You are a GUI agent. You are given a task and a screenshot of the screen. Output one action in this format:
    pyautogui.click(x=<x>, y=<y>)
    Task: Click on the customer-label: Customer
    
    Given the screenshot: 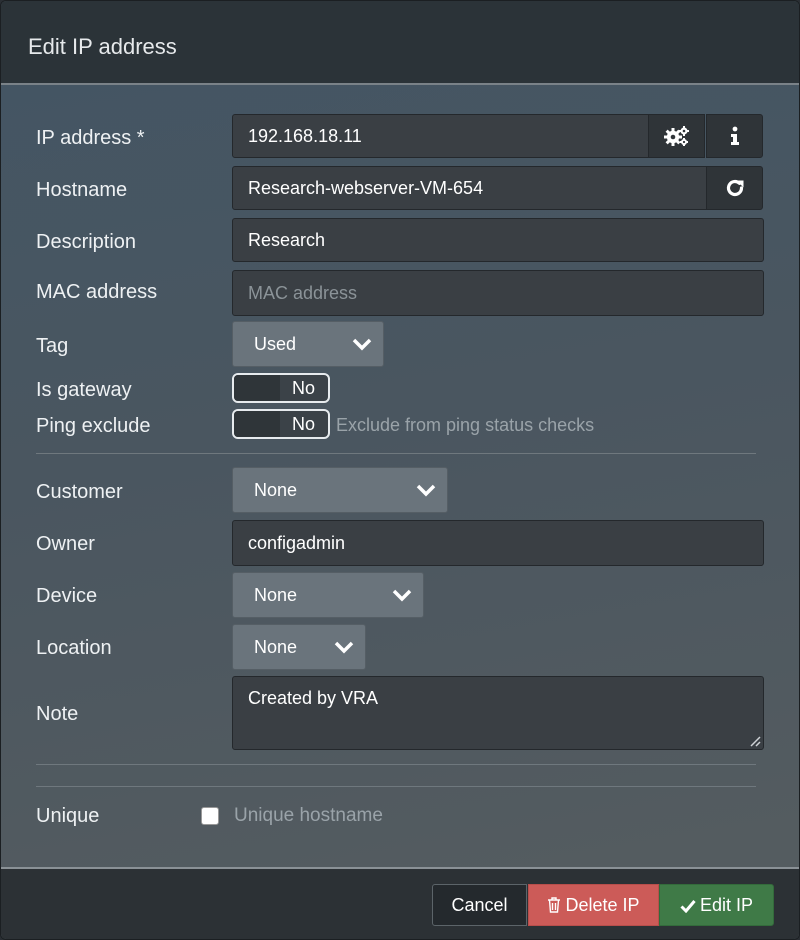 What is the action you would take?
    pyautogui.click(x=79, y=492)
    